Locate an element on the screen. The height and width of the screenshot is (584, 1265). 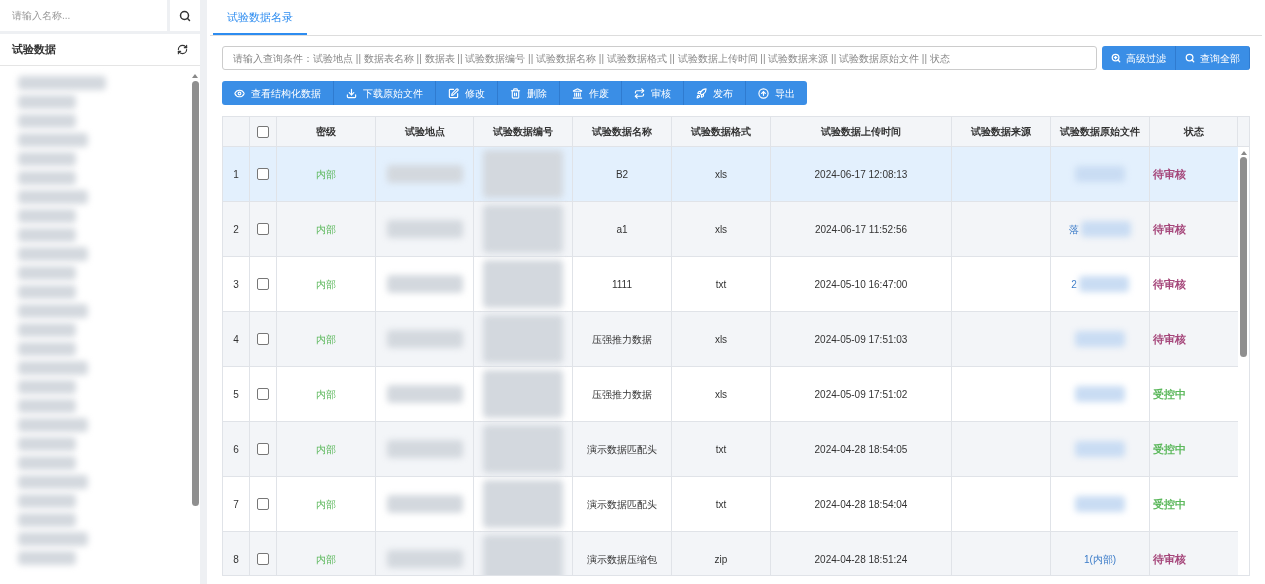
table-row: 1 内部 B2 xls 2024-06-17 12:08:13 待审核 is located at coordinates (730, 174).